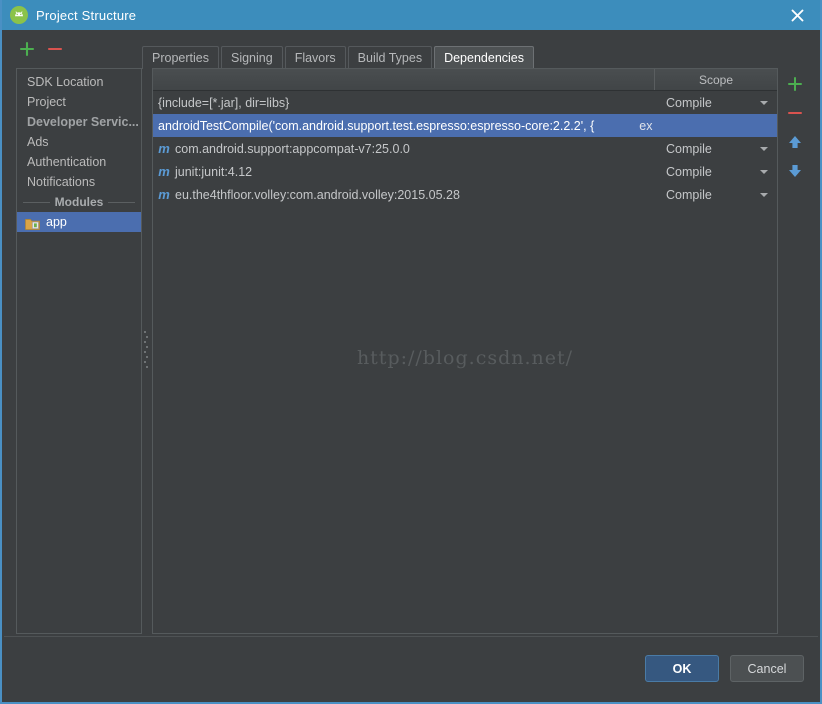  Describe the element at coordinates (32, 223) in the screenshot. I see `module-folder-icon` at that location.